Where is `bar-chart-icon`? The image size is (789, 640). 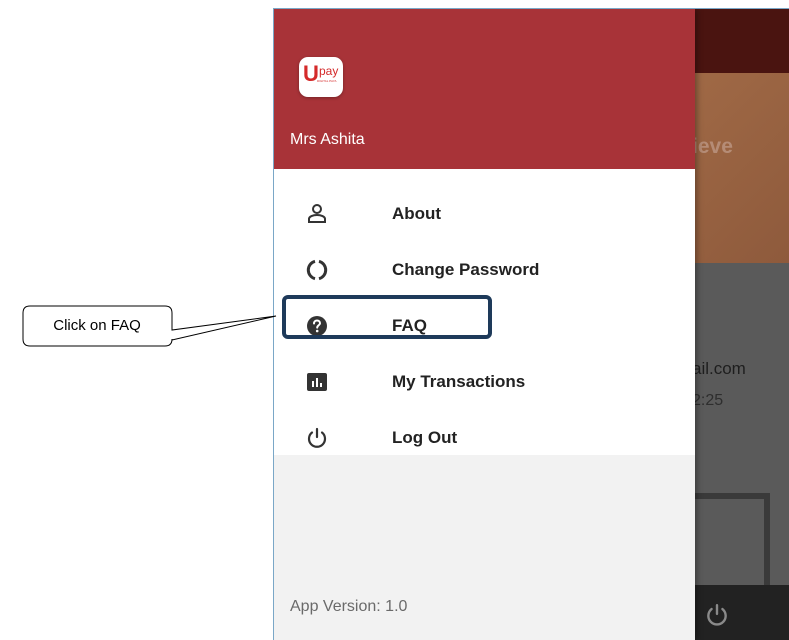 bar-chart-icon is located at coordinates (317, 382).